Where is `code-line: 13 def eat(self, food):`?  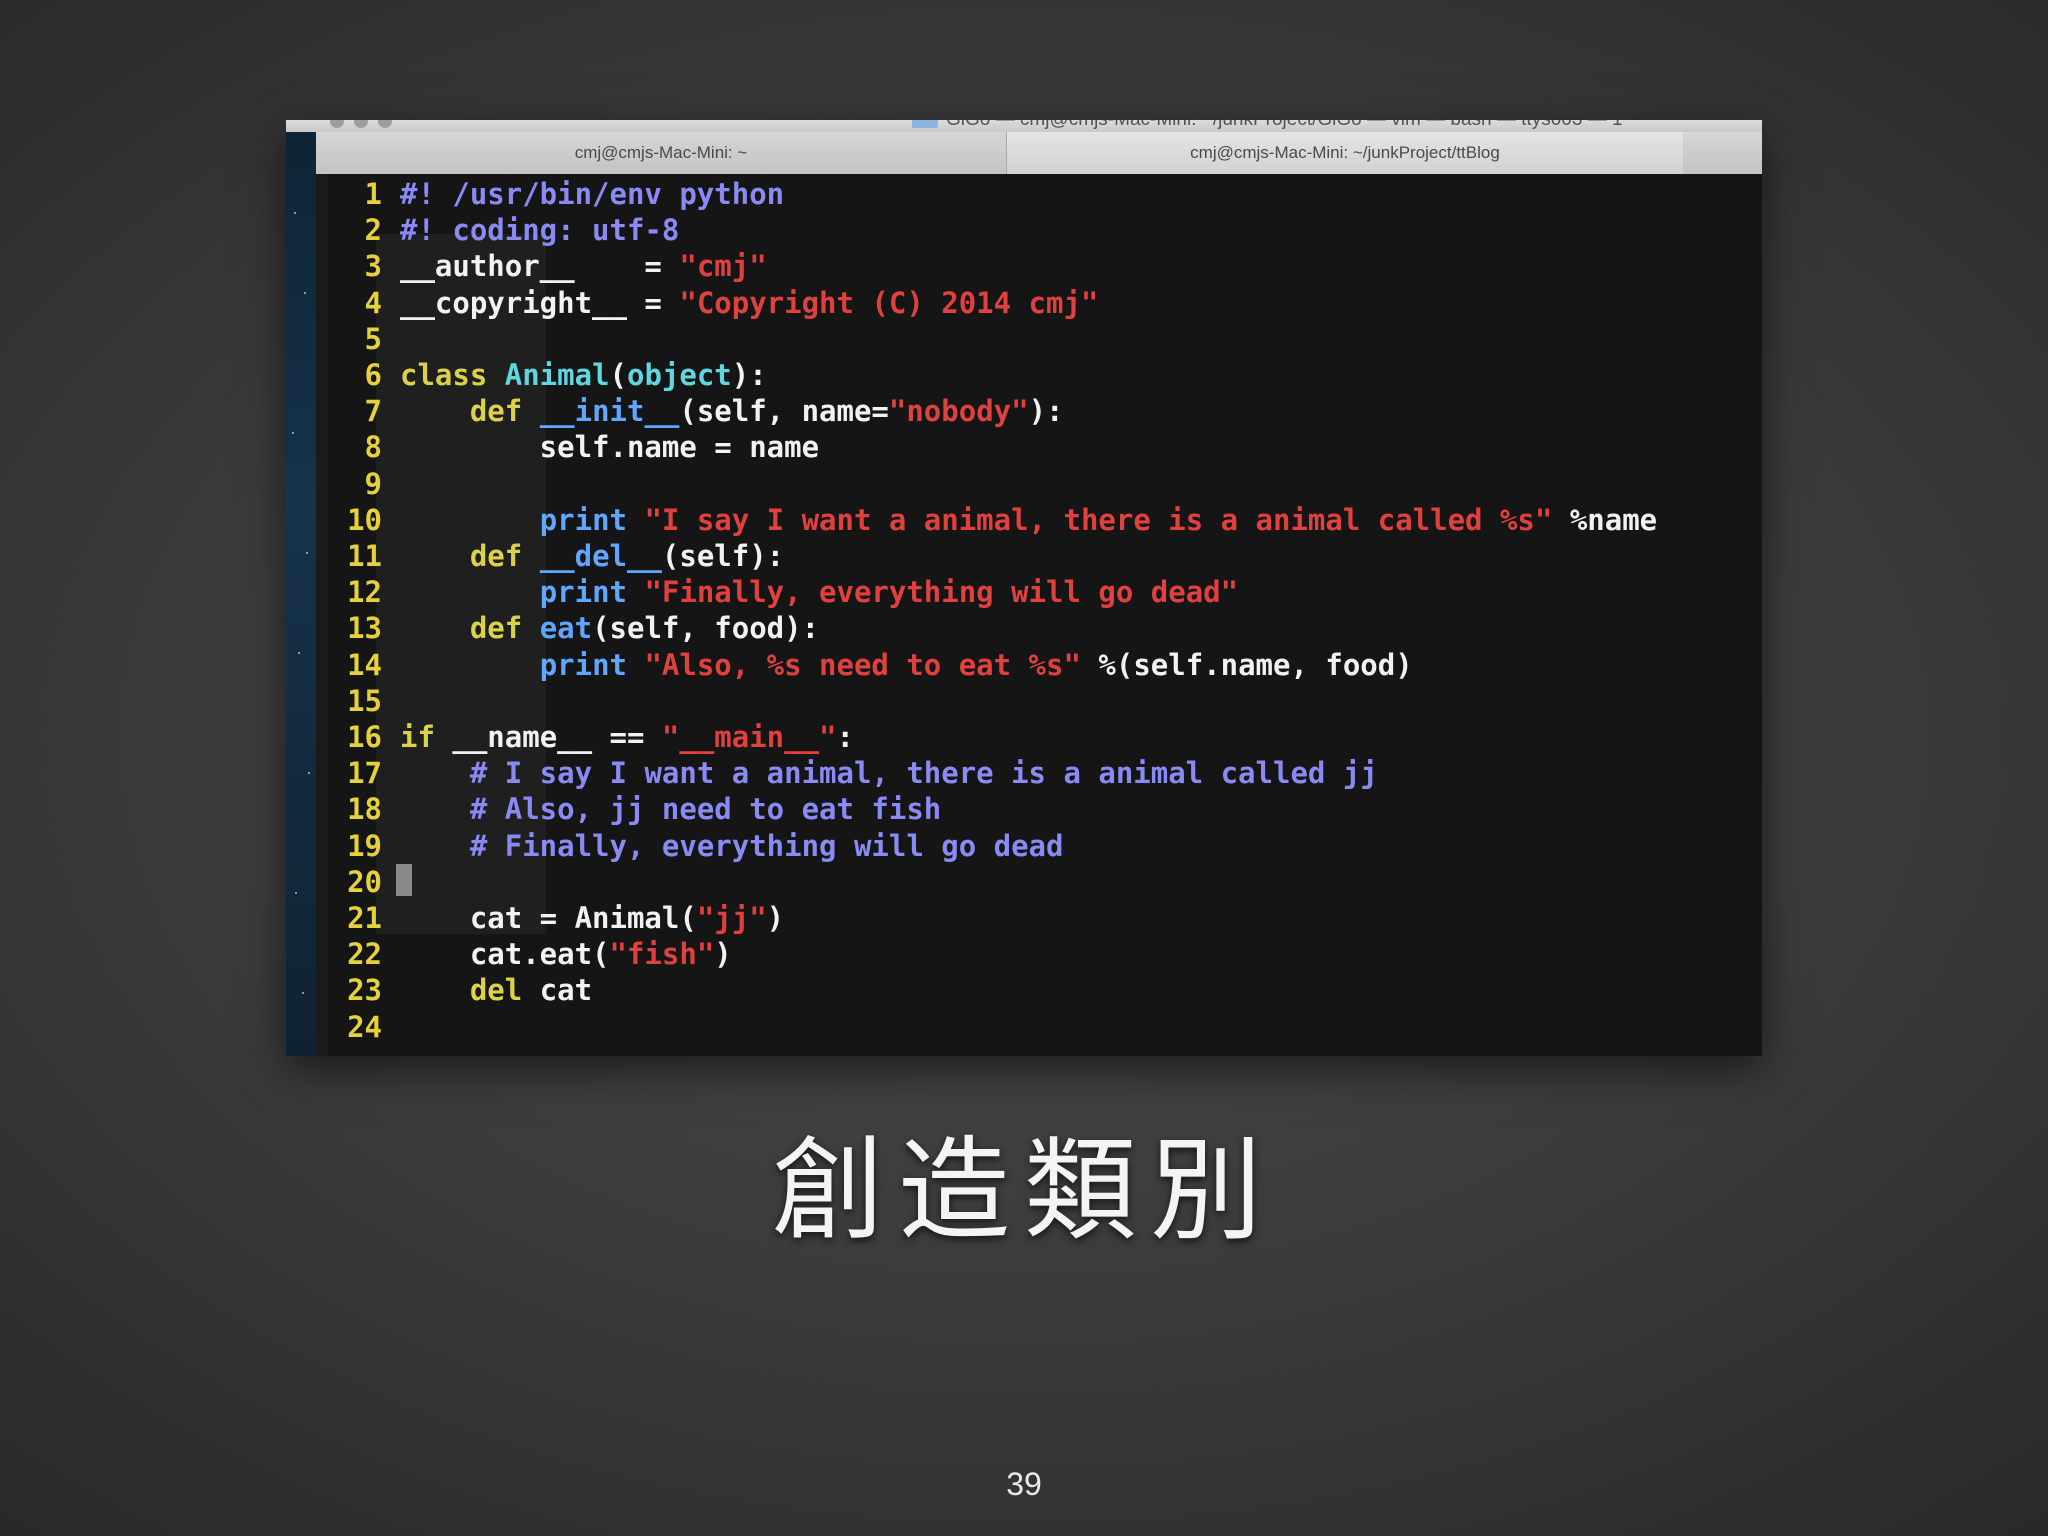
code-line: 13 def eat(self, food): is located at coordinates (567, 628).